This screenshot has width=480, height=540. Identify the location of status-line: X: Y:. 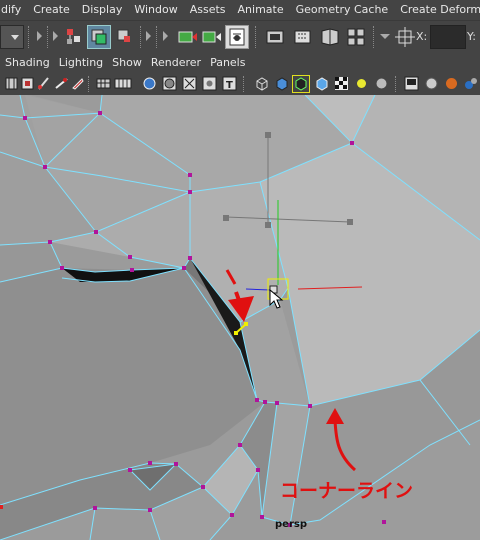
(240, 36).